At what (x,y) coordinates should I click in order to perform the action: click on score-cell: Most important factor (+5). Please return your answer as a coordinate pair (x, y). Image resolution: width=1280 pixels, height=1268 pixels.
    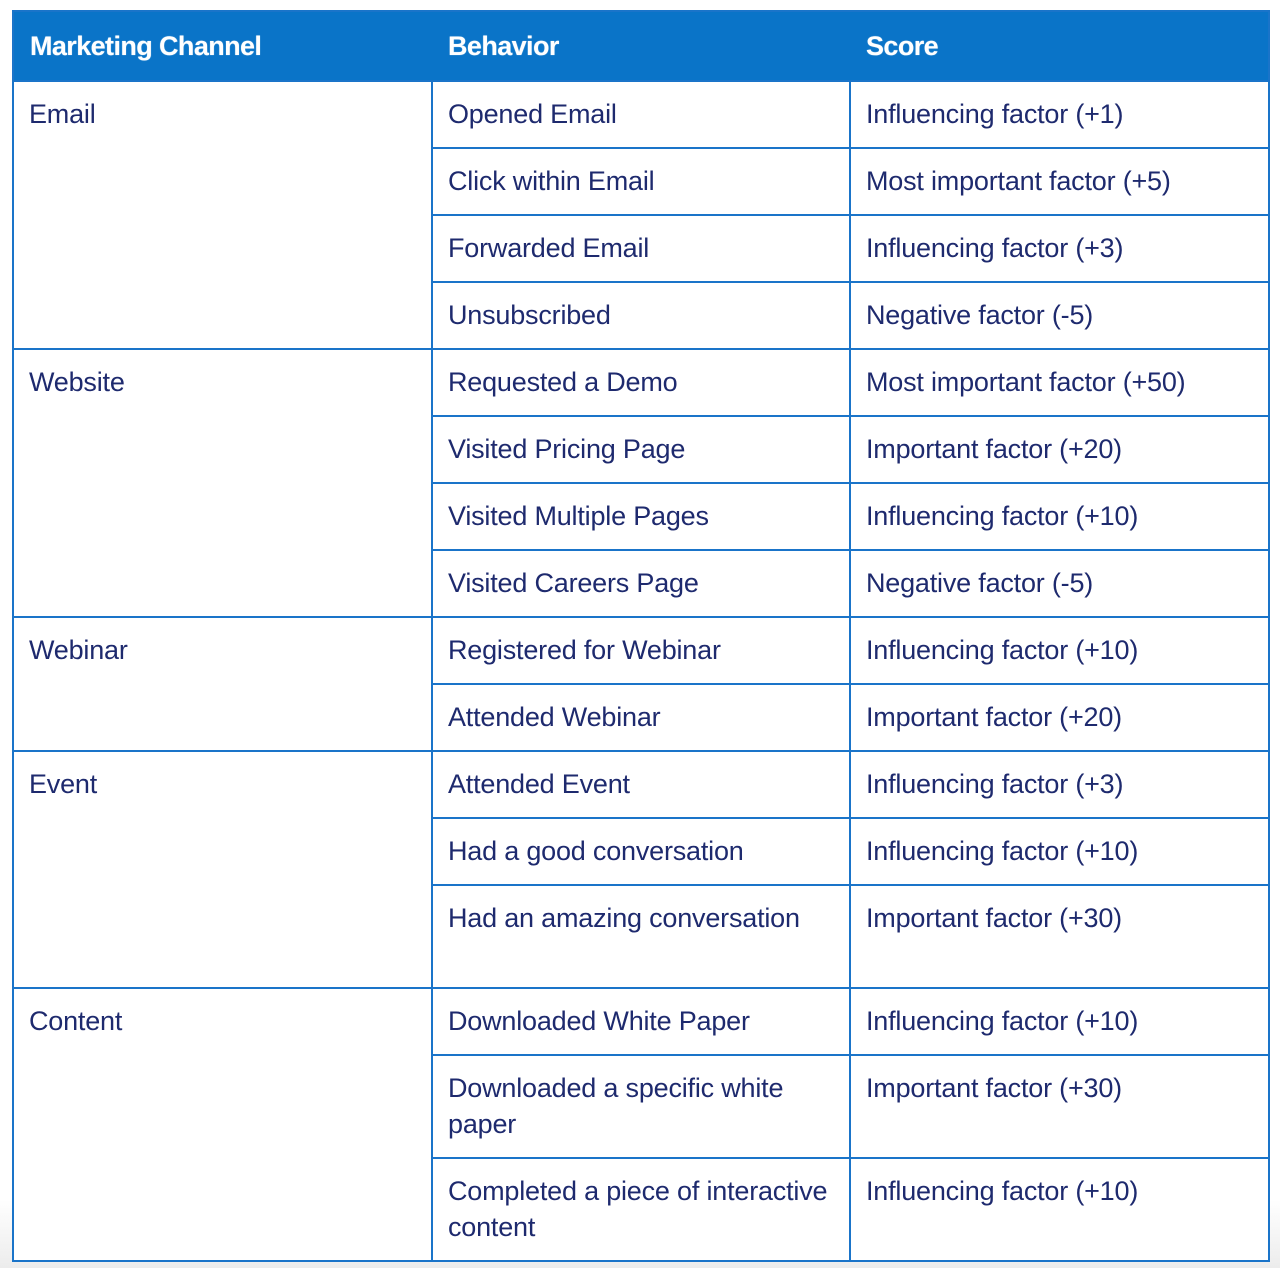
    Looking at the image, I should click on (1059, 181).